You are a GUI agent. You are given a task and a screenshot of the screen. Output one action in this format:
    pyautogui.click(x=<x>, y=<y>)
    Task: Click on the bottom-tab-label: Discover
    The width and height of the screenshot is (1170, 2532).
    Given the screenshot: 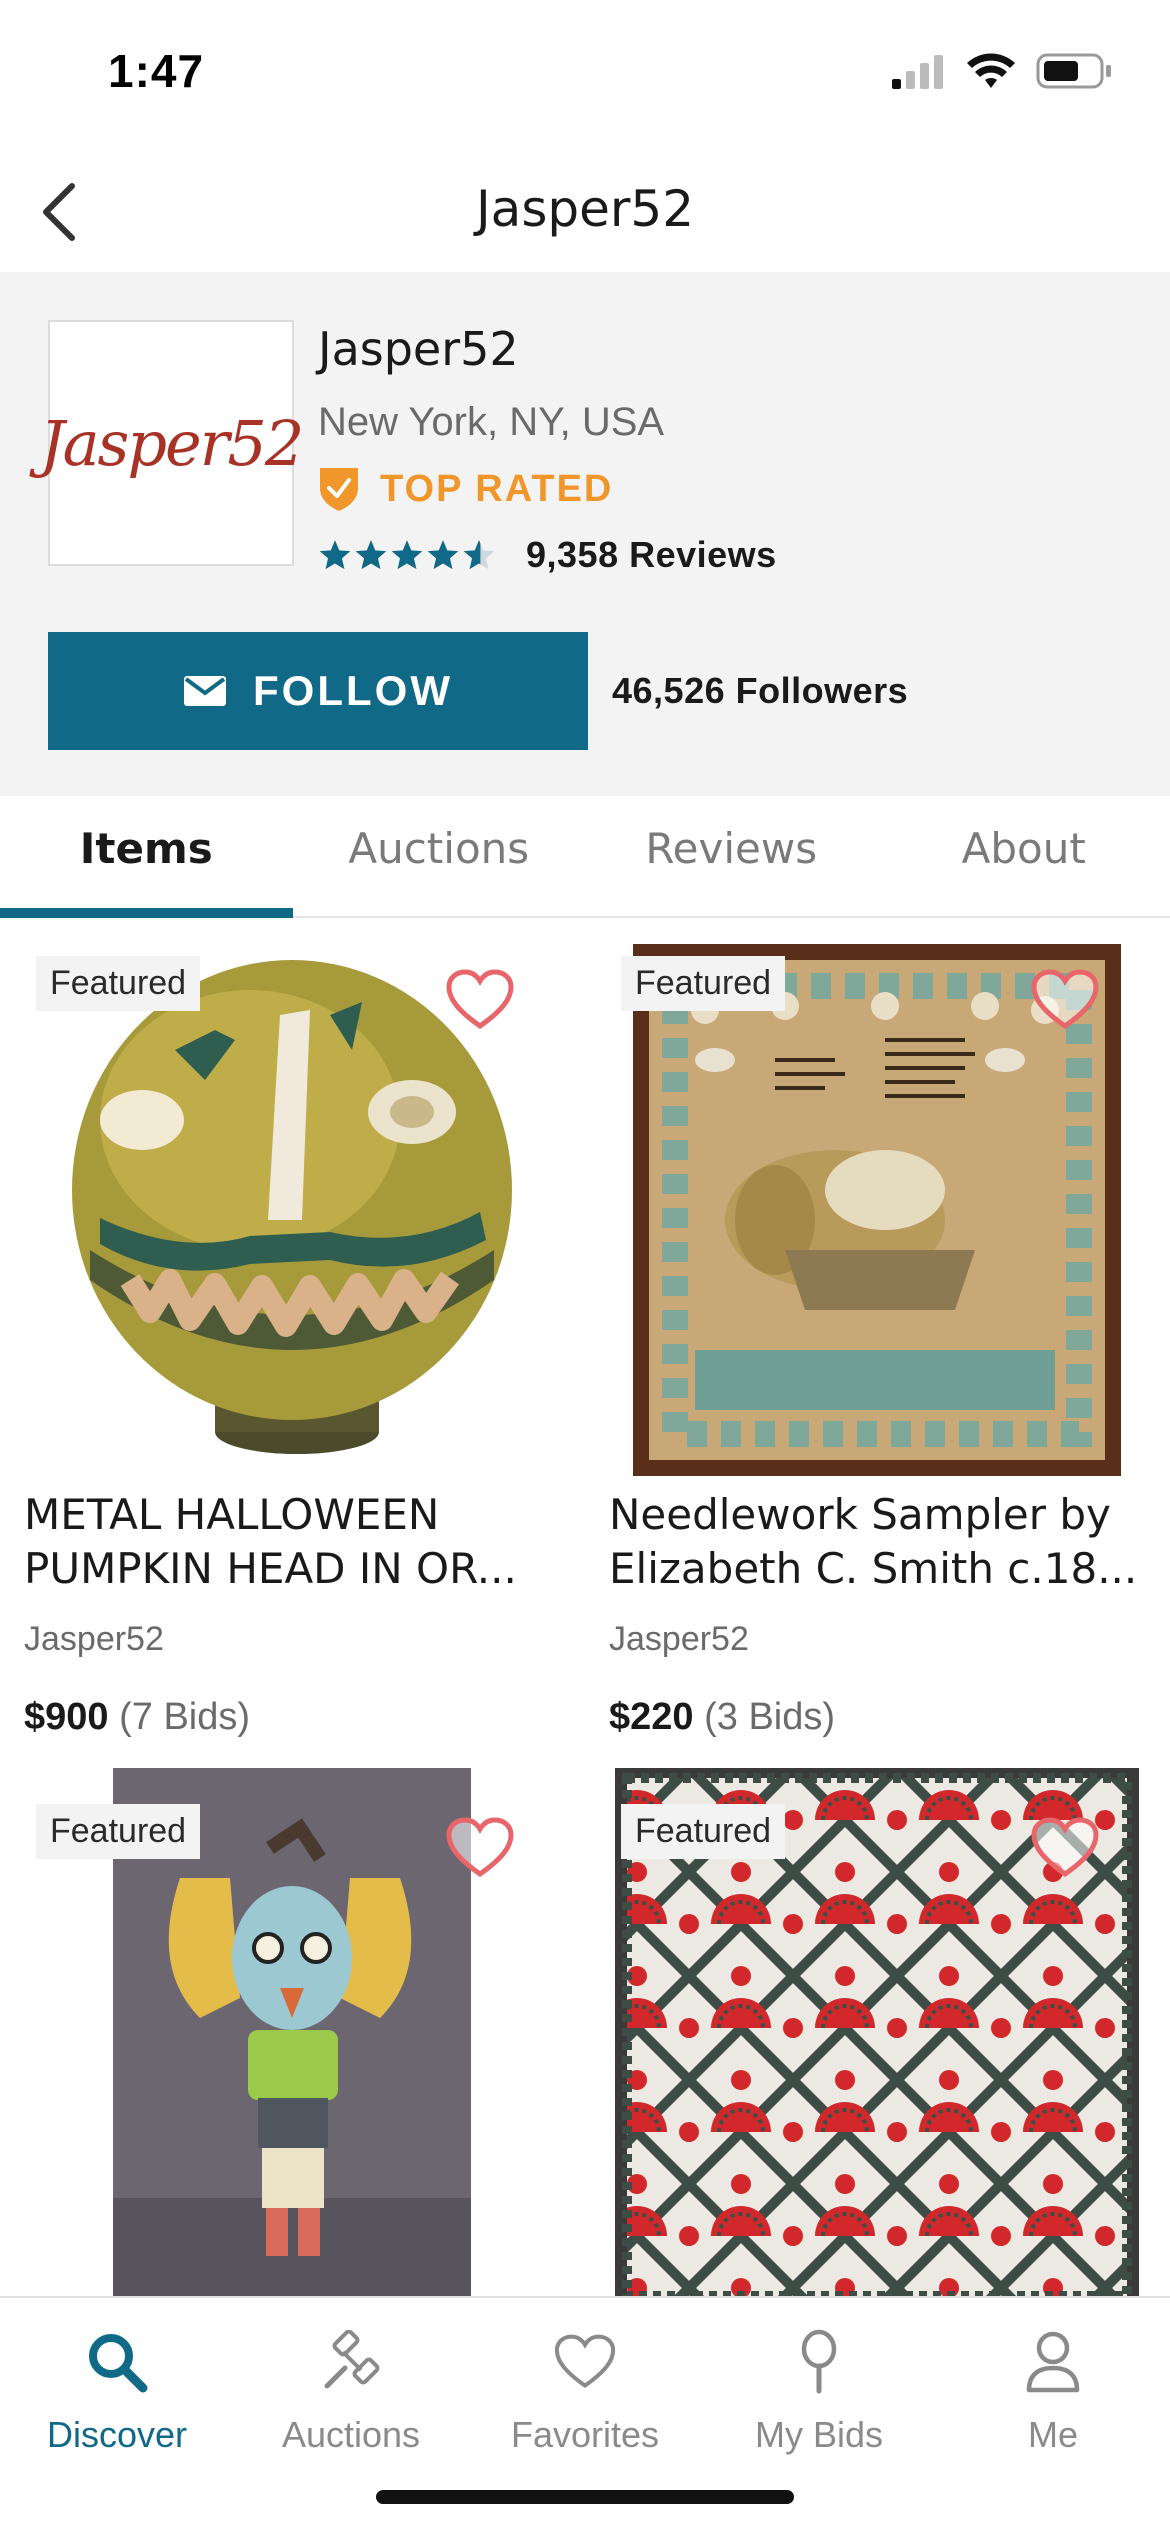 What is the action you would take?
    pyautogui.click(x=117, y=2434)
    